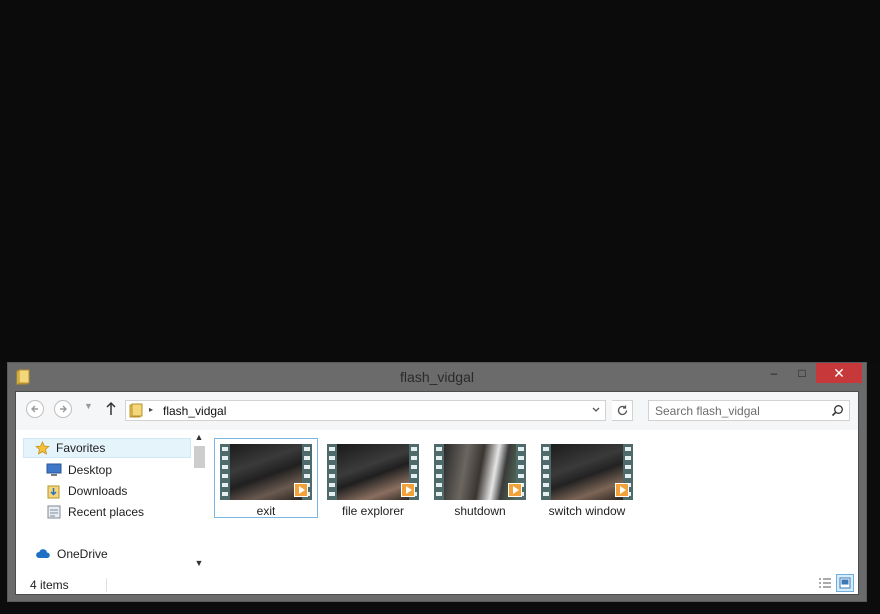  Describe the element at coordinates (106, 585) in the screenshot. I see `status-divider` at that location.